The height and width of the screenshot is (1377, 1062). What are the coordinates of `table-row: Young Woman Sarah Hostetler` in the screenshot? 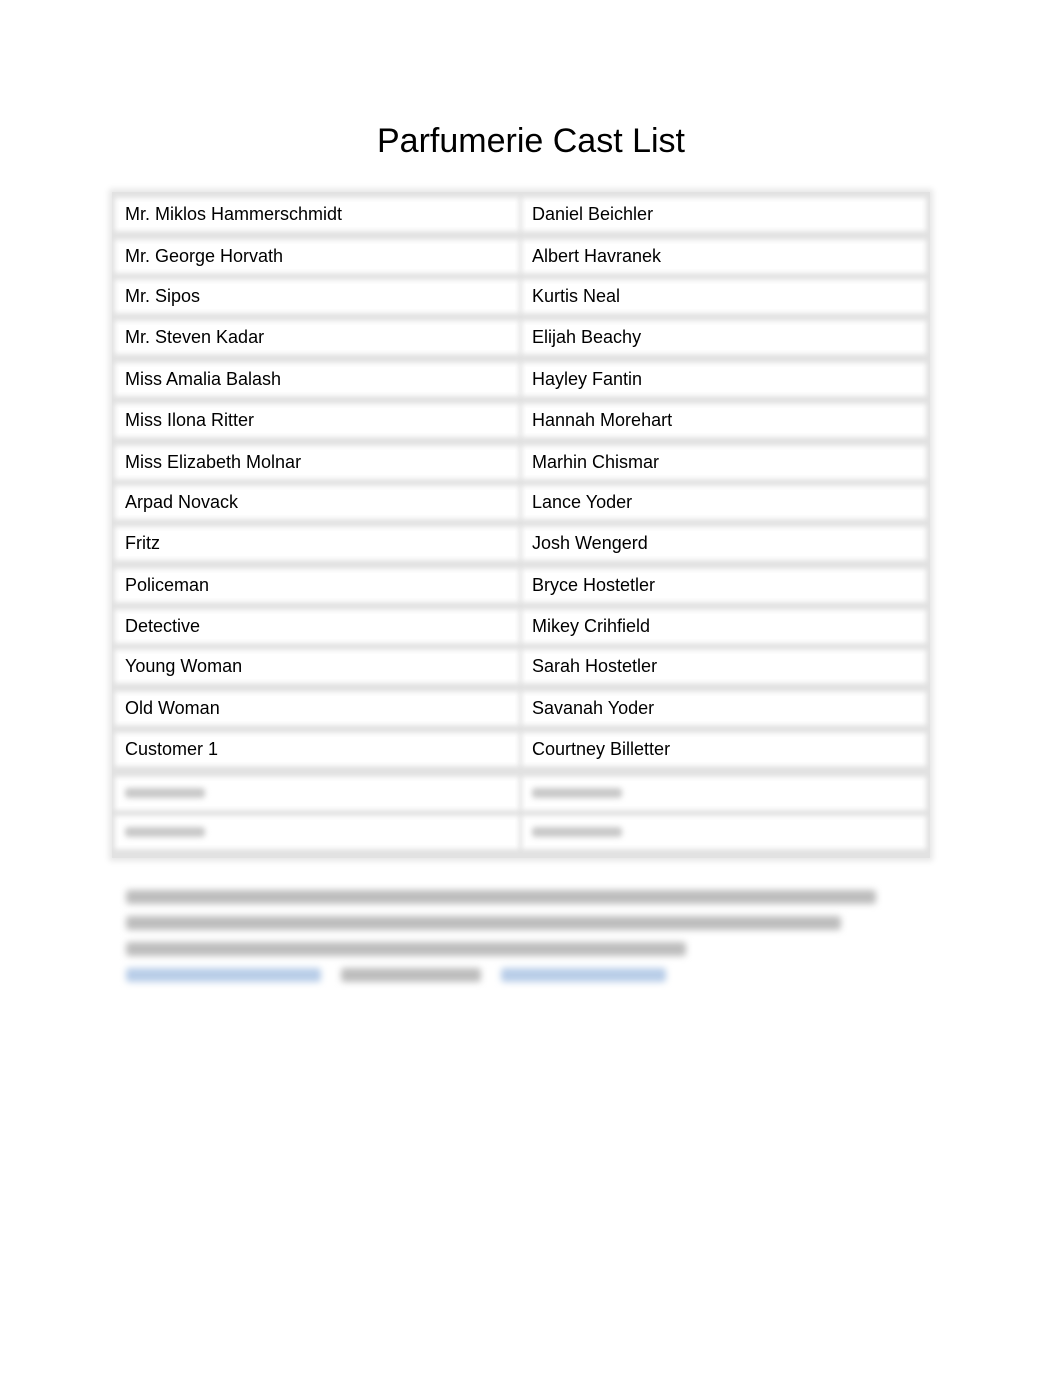 It's located at (521, 668).